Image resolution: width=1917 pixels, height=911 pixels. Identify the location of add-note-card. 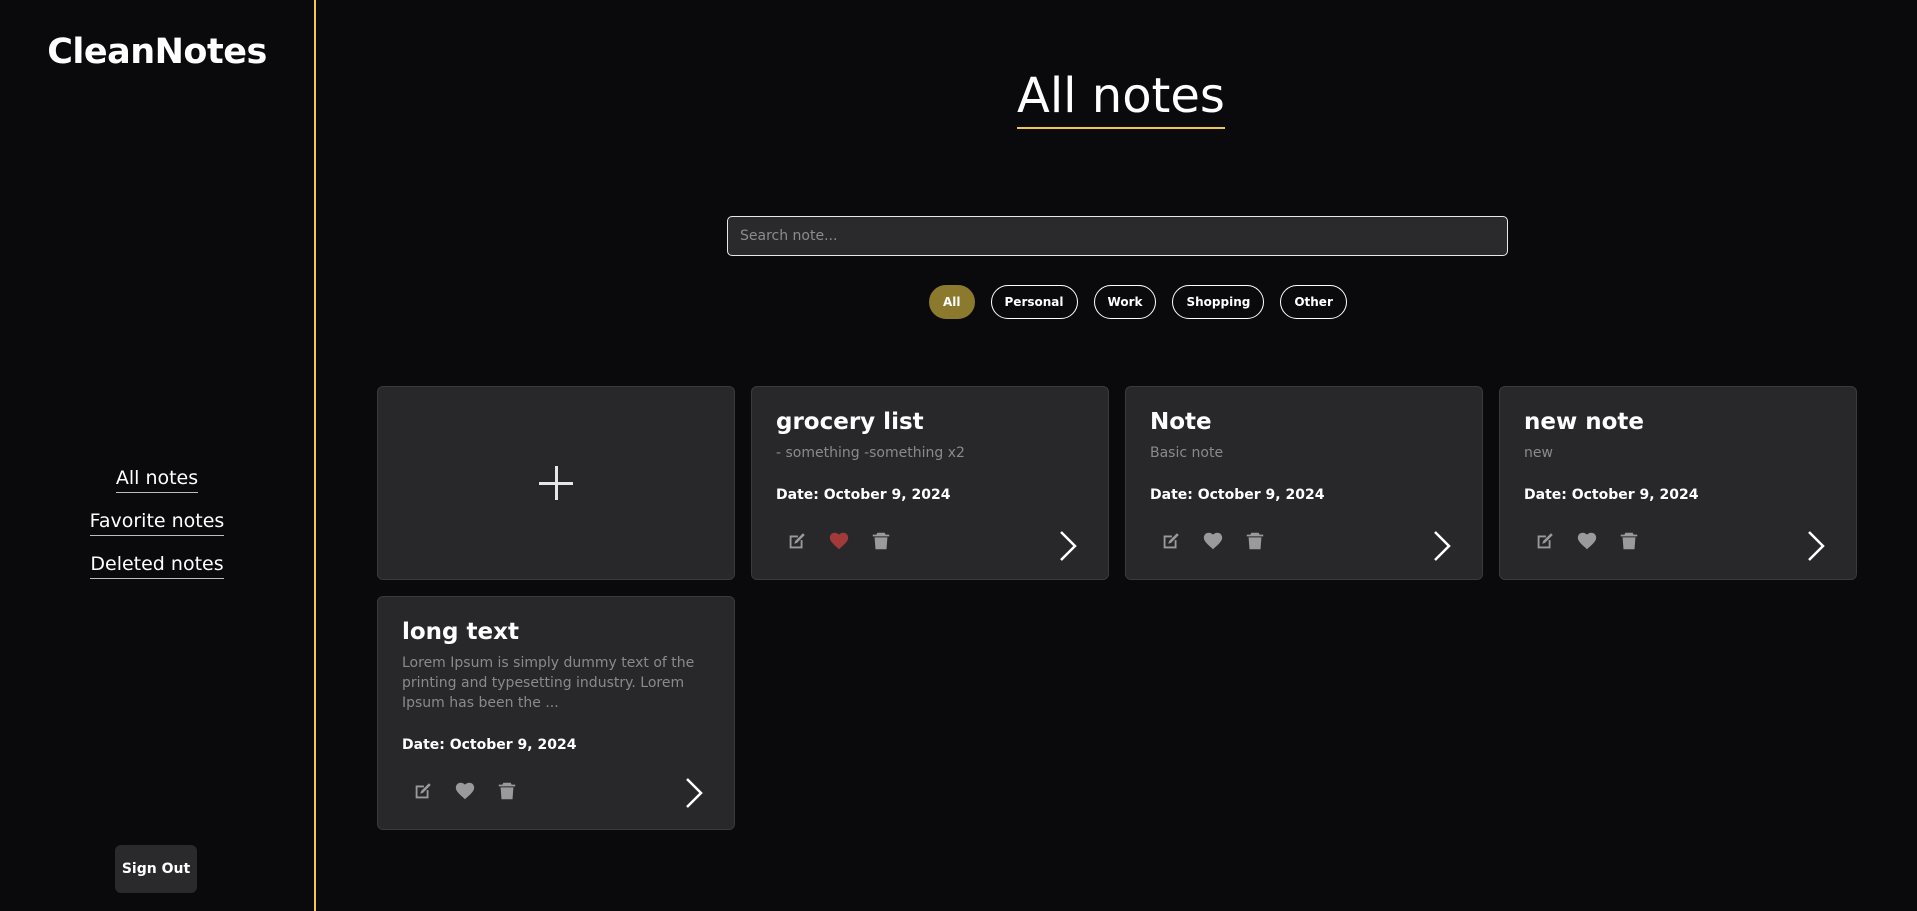
(556, 483).